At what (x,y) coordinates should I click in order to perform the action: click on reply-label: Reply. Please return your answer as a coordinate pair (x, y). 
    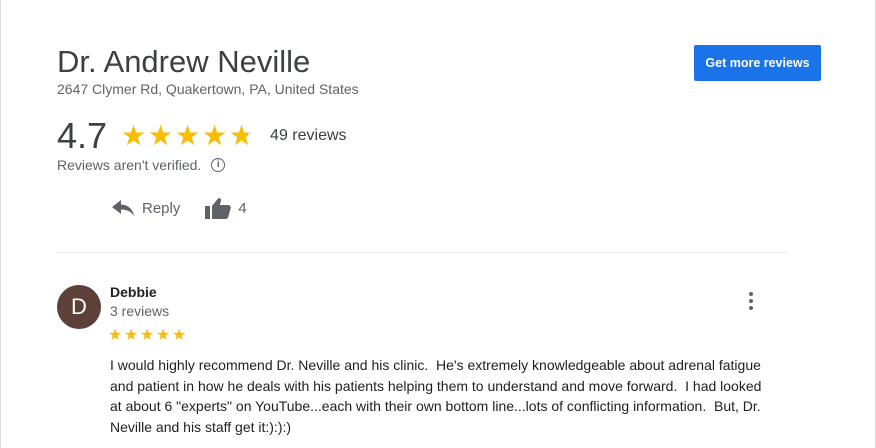
    Looking at the image, I should click on (161, 208).